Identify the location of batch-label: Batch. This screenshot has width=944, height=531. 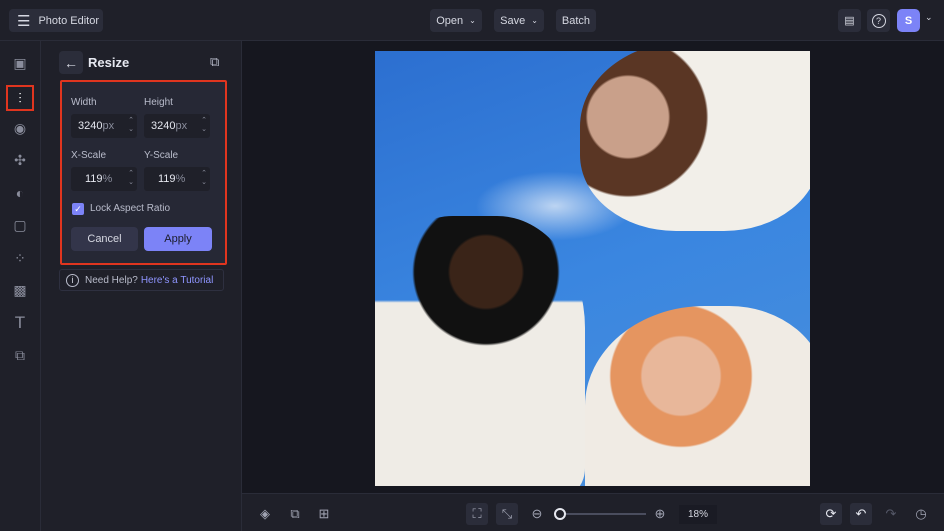
(576, 20).